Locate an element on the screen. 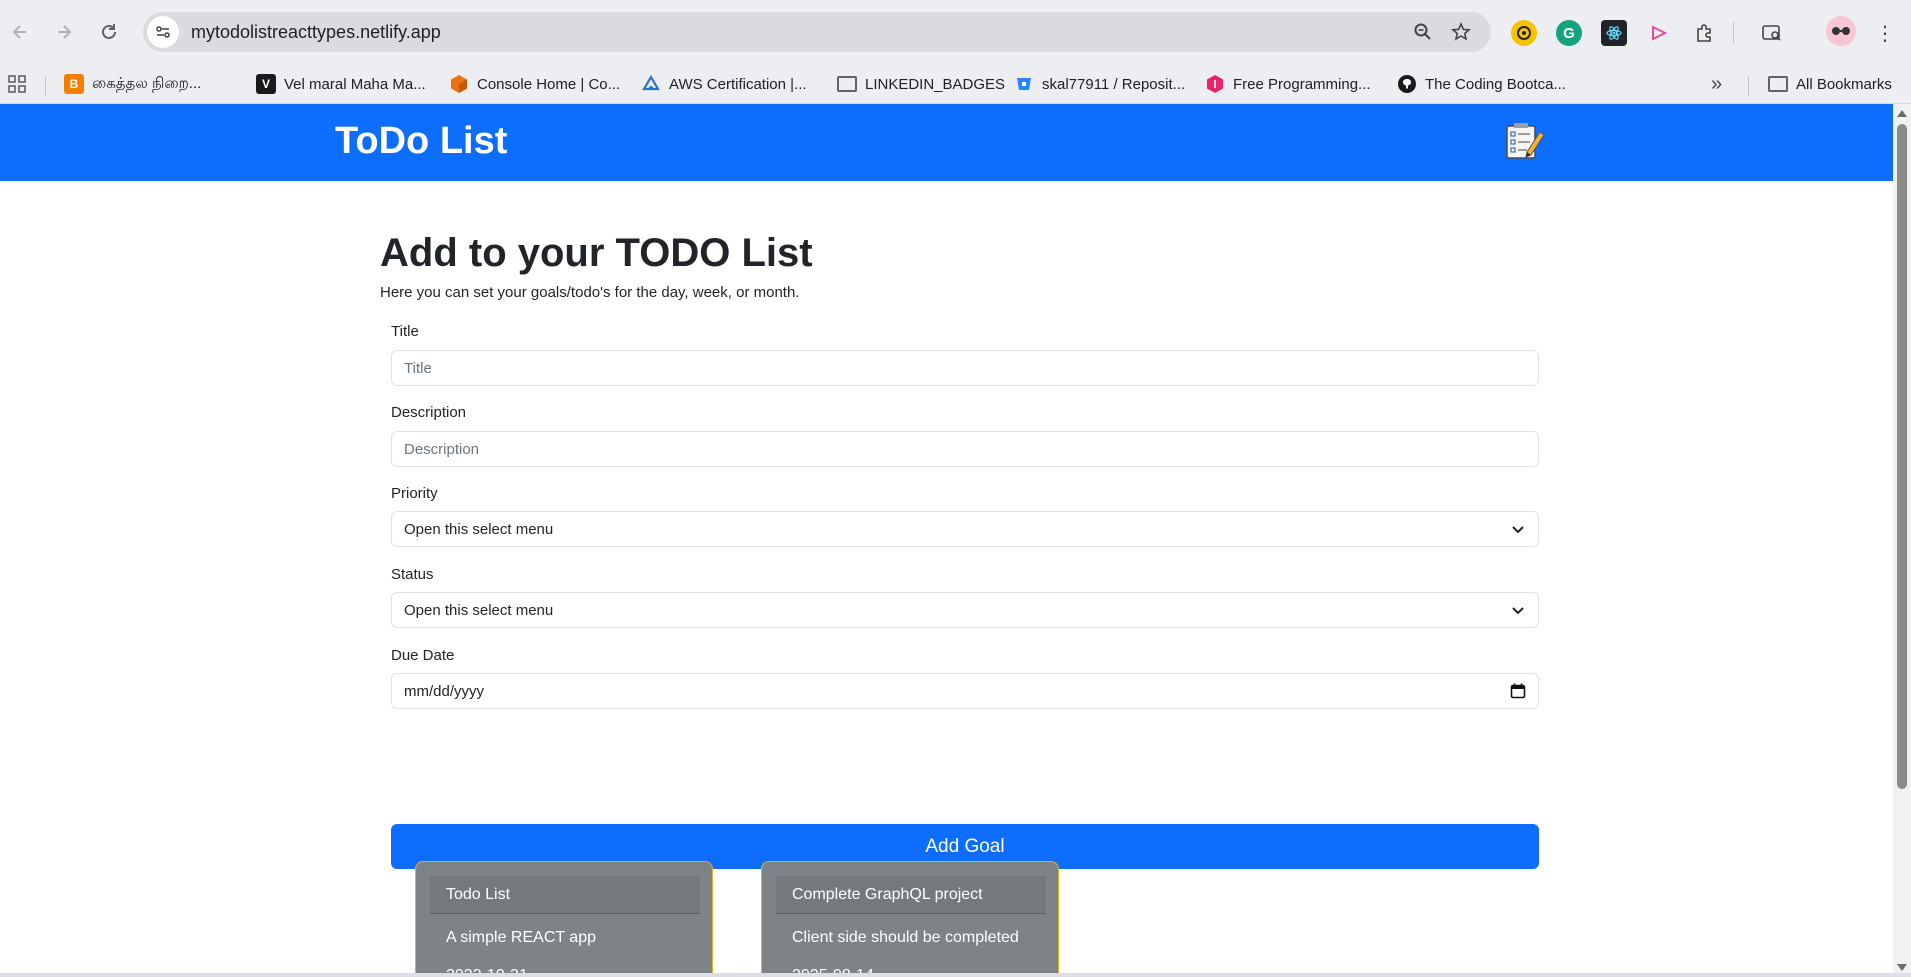  blogger-icon: B is located at coordinates (74, 84).